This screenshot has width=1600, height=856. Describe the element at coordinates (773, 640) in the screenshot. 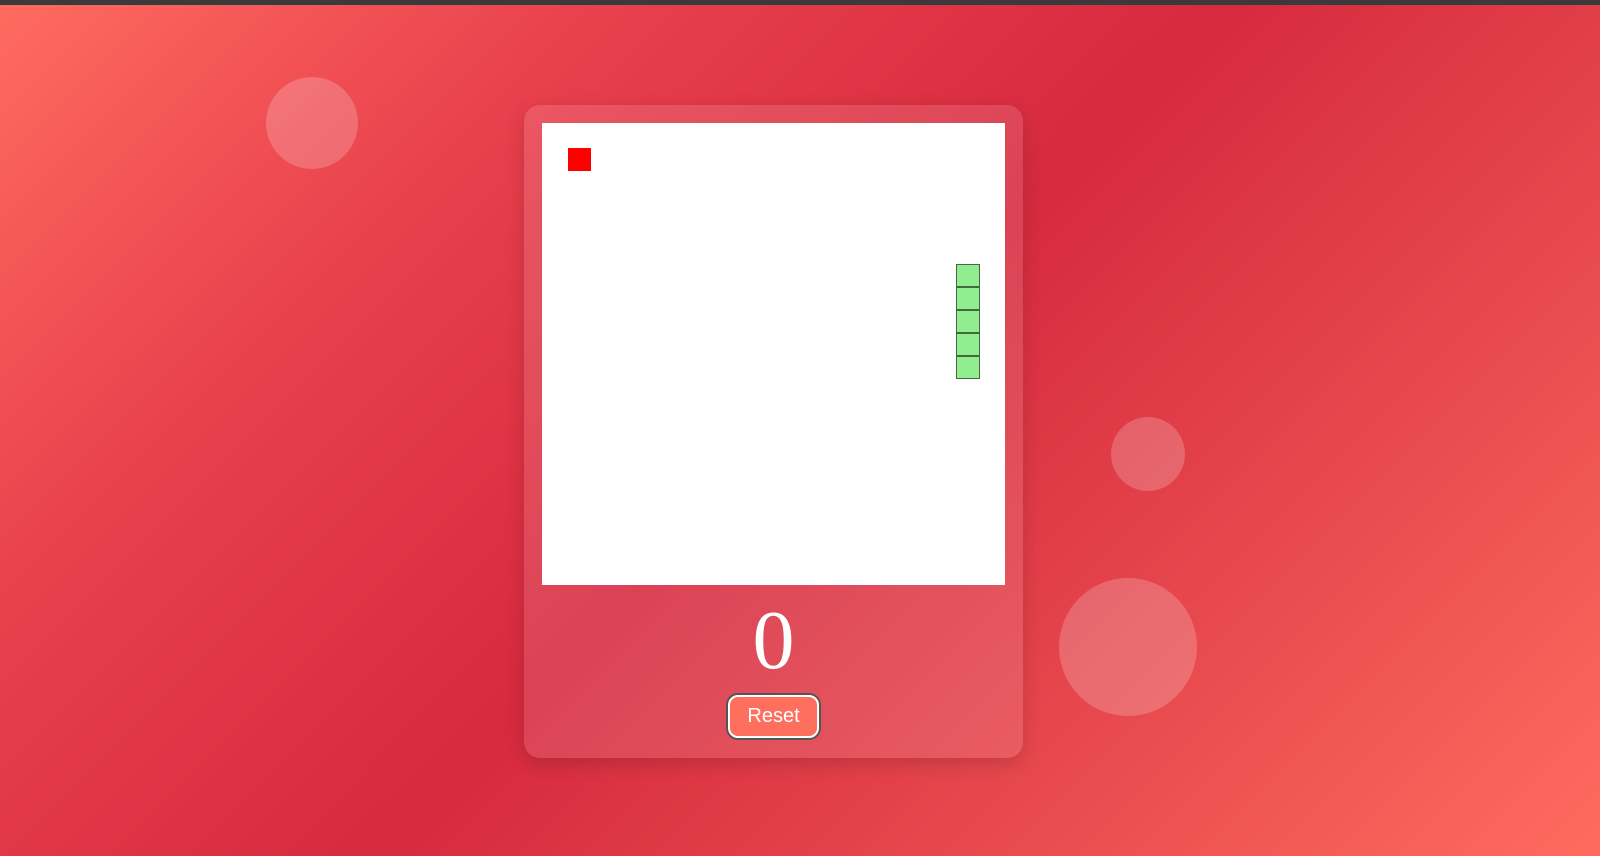

I see `score-display: 0` at that location.